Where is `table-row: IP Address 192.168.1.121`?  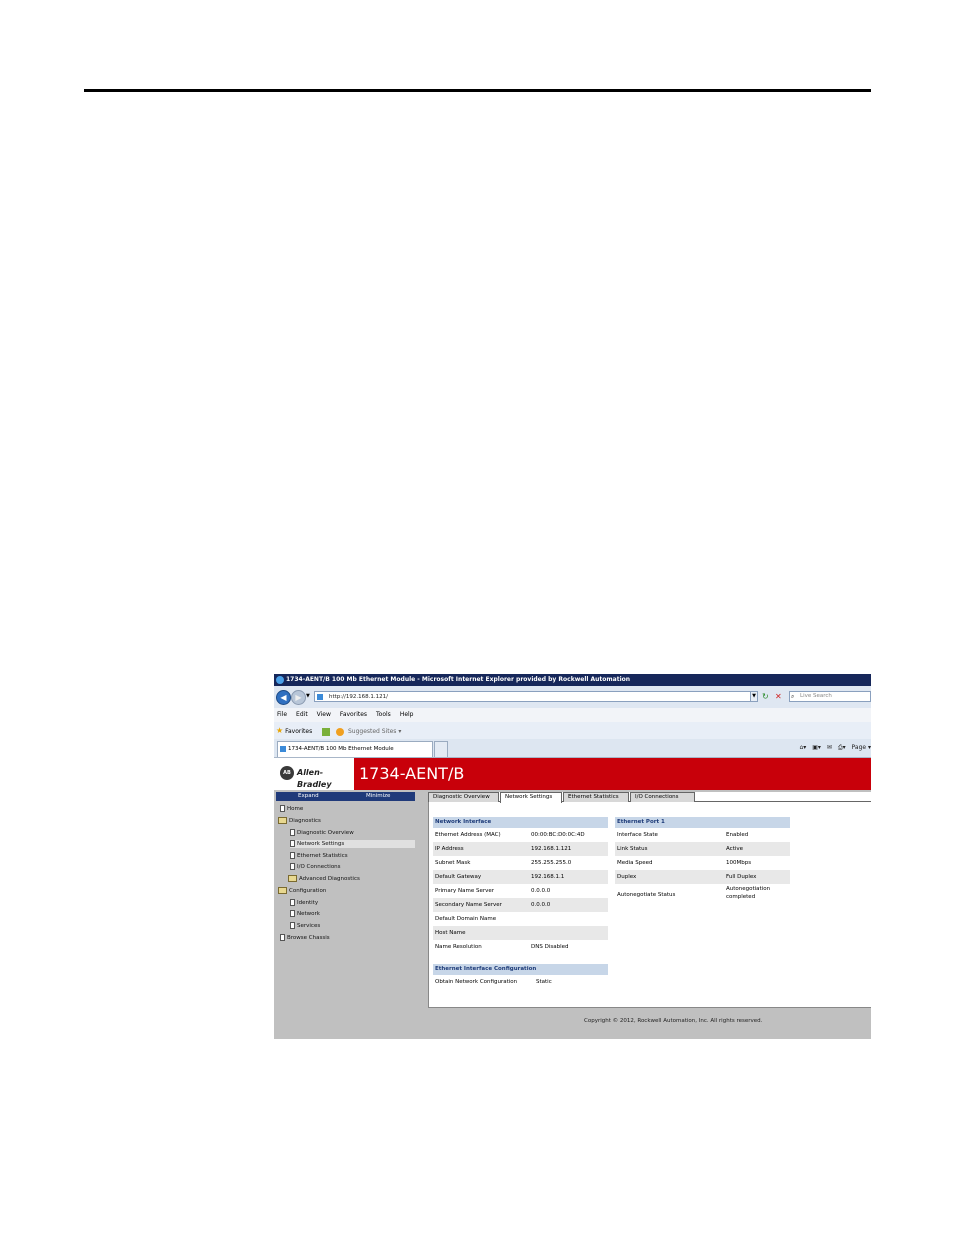 table-row: IP Address 192.168.1.121 is located at coordinates (520, 849).